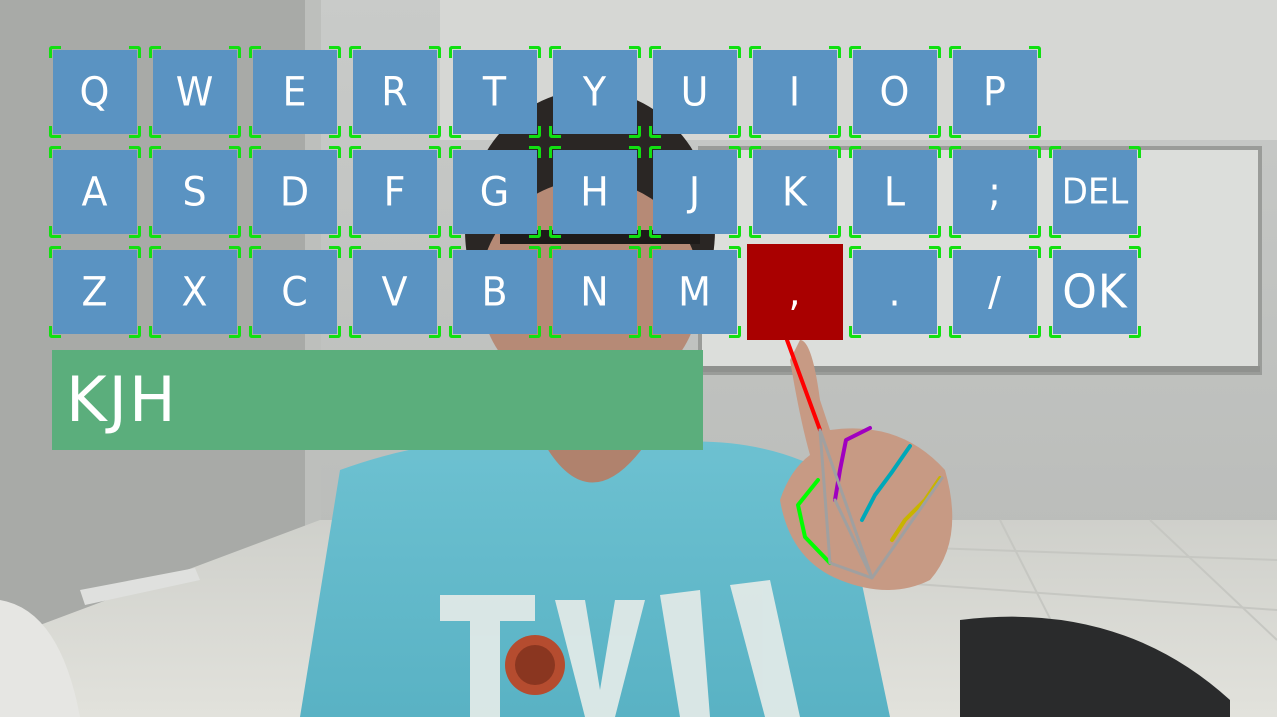 The width and height of the screenshot is (1277, 717). I want to click on key-c: C, so click(295, 292).